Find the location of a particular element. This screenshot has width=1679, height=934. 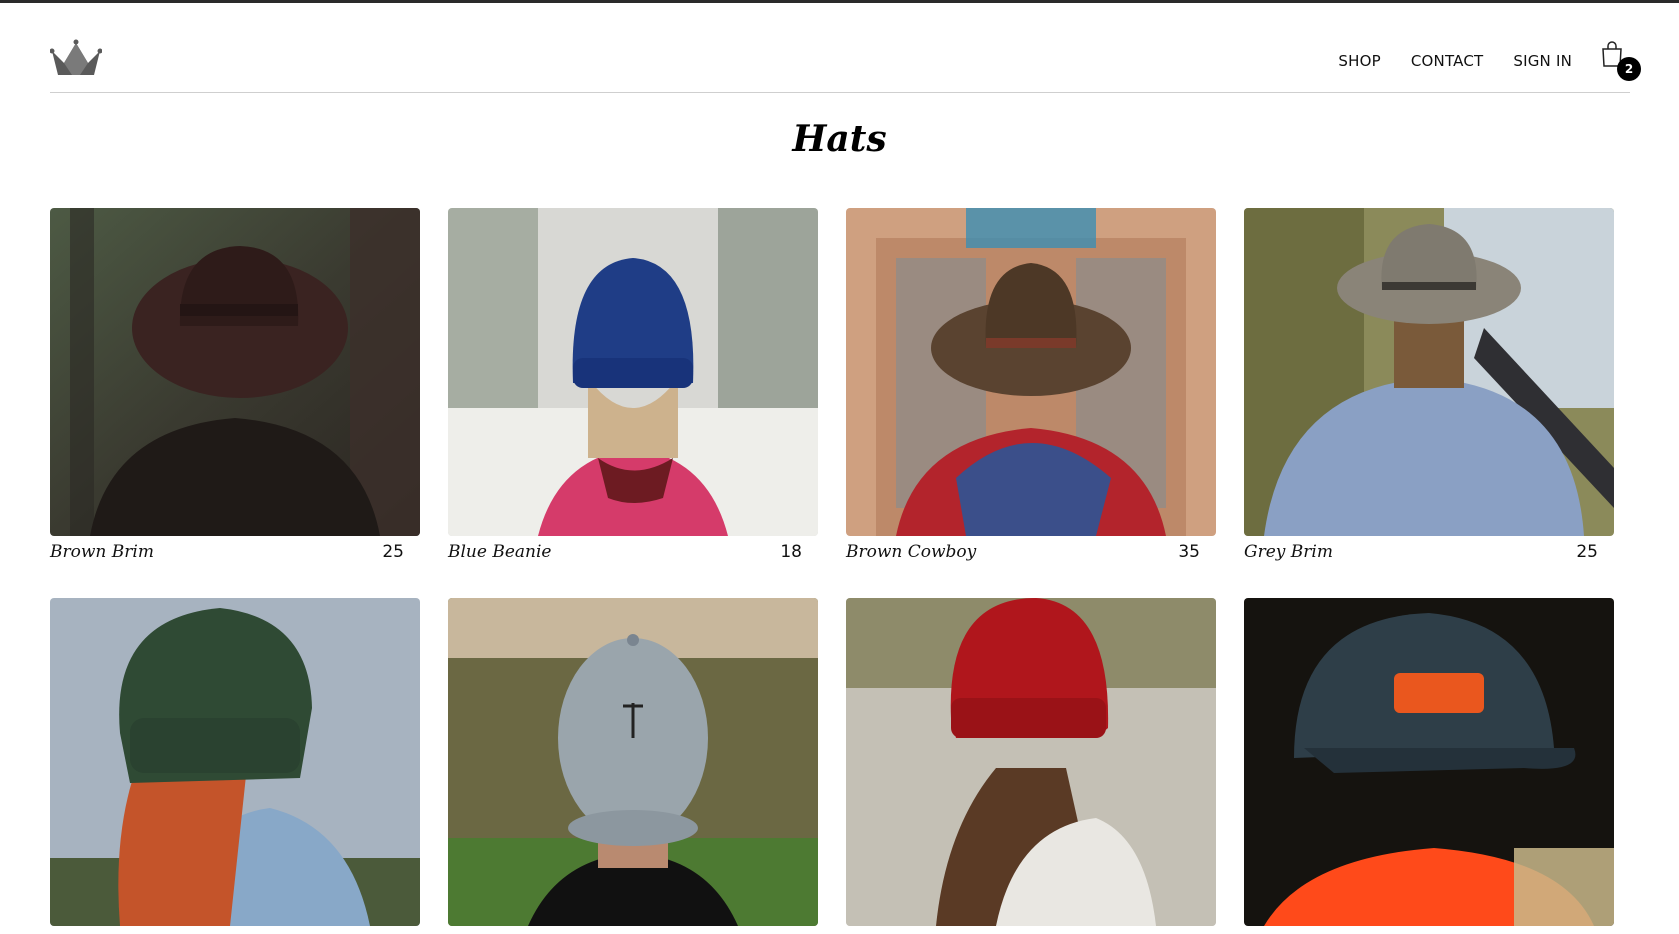

nav-contact-link: CONTACT is located at coordinates (1447, 61).